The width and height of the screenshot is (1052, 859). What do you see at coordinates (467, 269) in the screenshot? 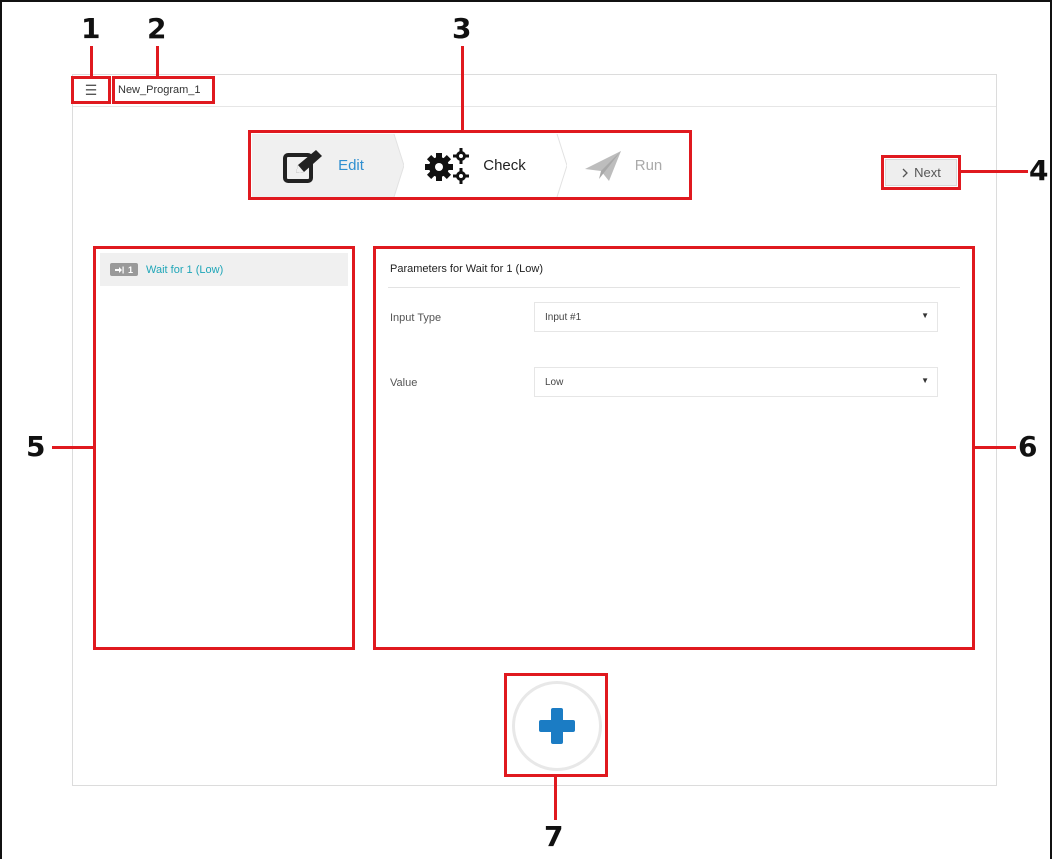
I see `parameters-title: Parameters for Wait for 1 (Low)` at bounding box center [467, 269].